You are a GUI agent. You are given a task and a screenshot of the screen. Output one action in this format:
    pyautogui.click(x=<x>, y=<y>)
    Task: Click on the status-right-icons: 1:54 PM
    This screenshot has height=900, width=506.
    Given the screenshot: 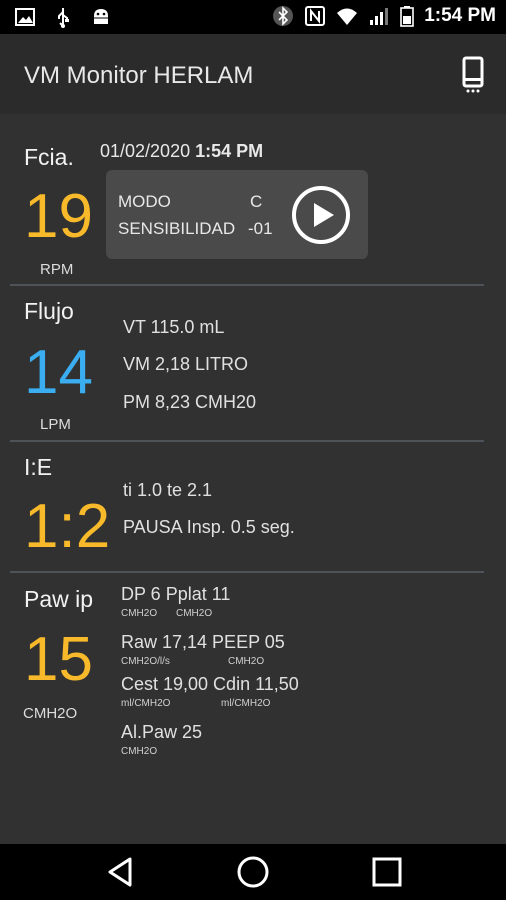 What is the action you would take?
    pyautogui.click(x=384, y=16)
    